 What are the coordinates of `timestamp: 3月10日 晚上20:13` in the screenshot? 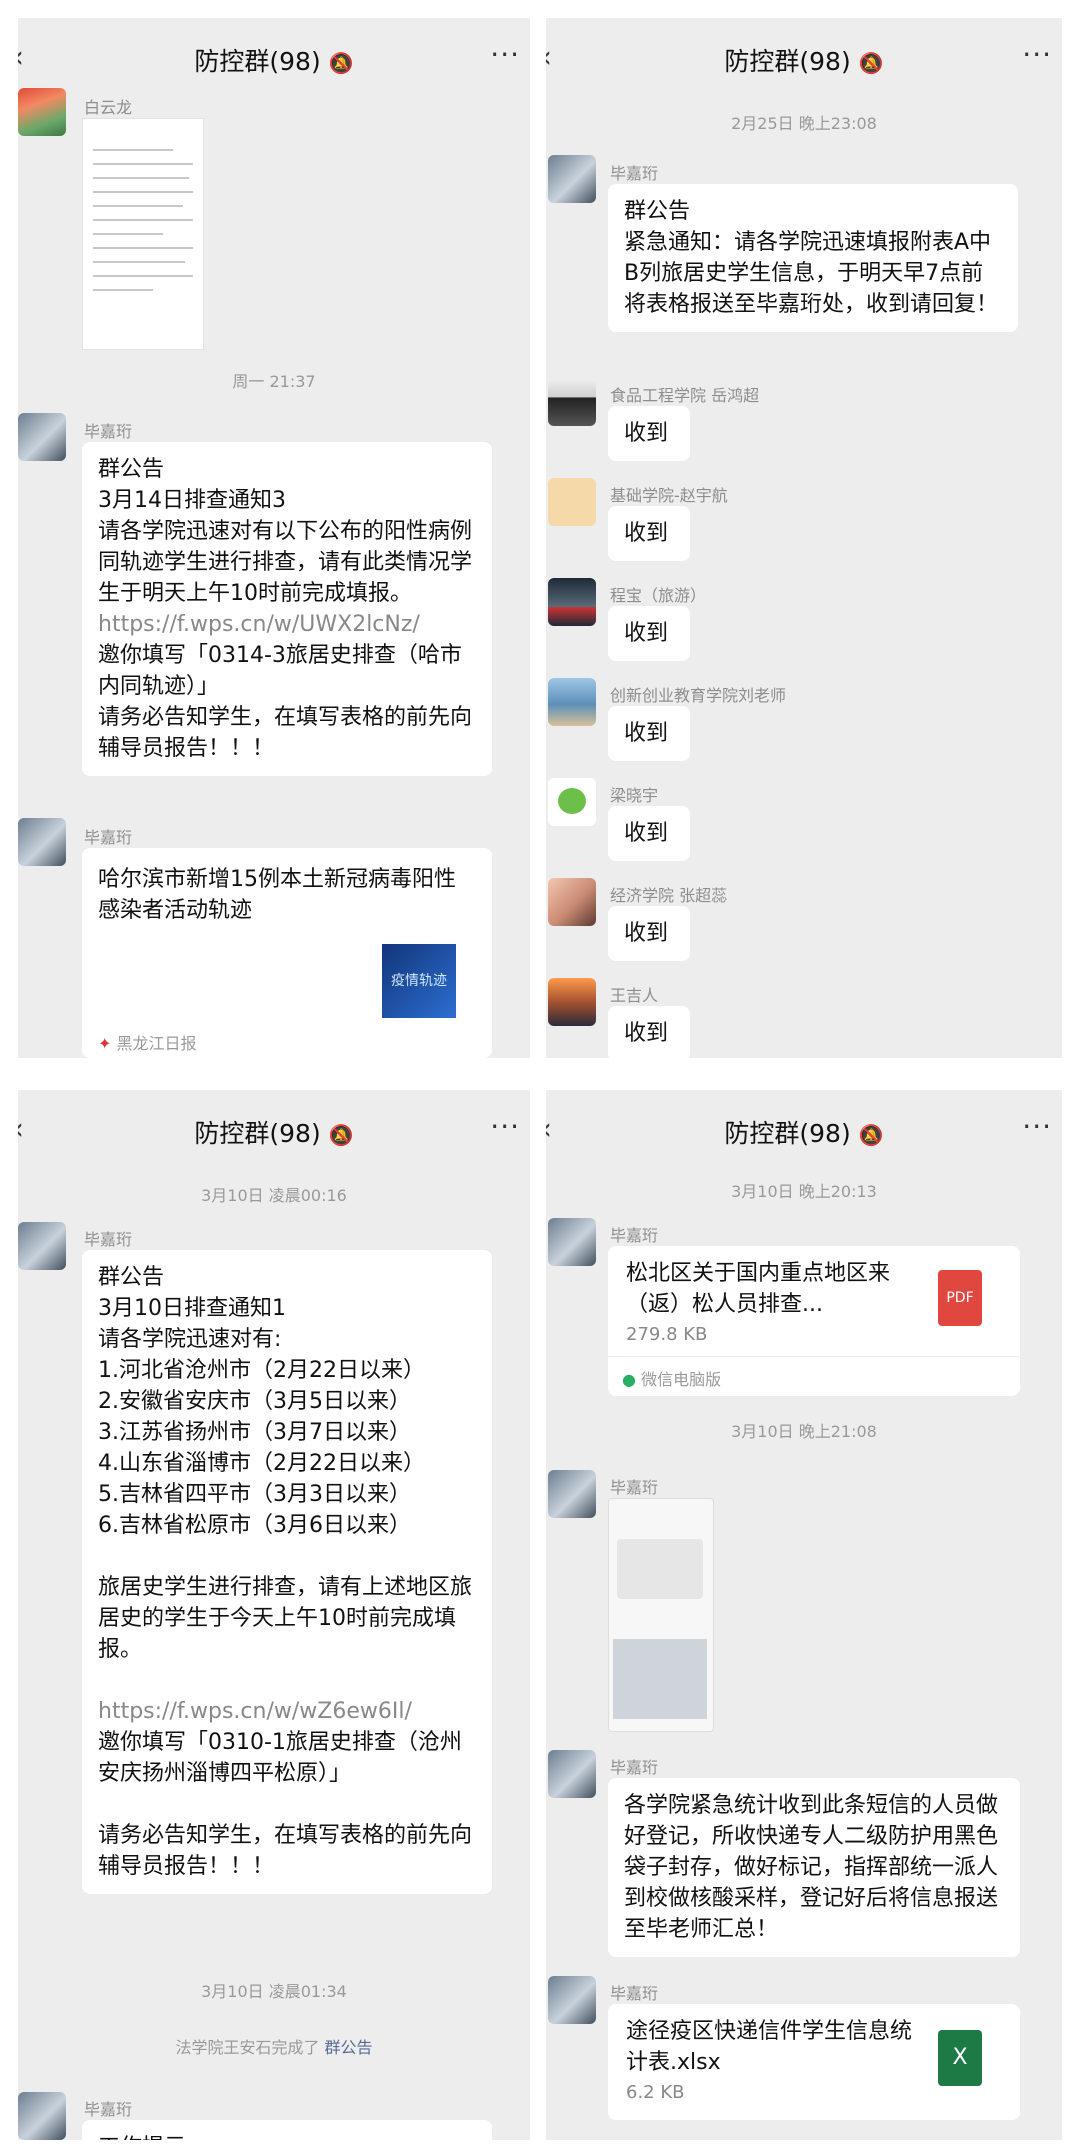 It's located at (804, 1191).